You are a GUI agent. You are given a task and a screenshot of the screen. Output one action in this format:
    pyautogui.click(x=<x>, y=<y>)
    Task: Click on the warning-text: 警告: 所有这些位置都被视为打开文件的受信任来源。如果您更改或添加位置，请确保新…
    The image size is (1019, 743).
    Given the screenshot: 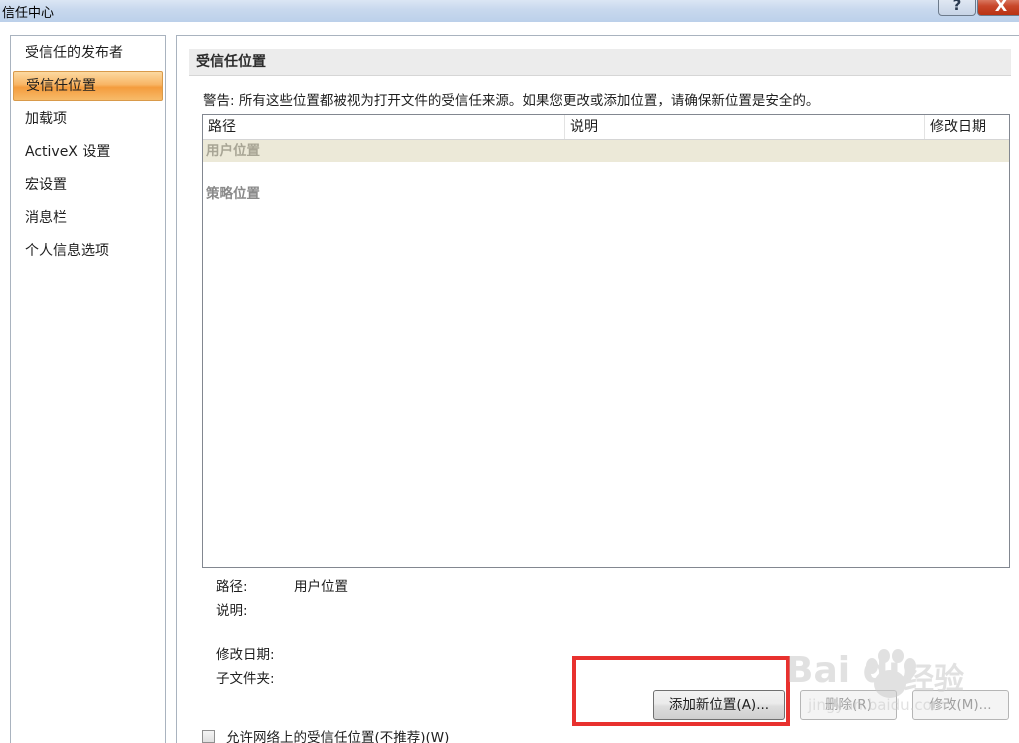 What is the action you would take?
    pyautogui.click(x=511, y=101)
    